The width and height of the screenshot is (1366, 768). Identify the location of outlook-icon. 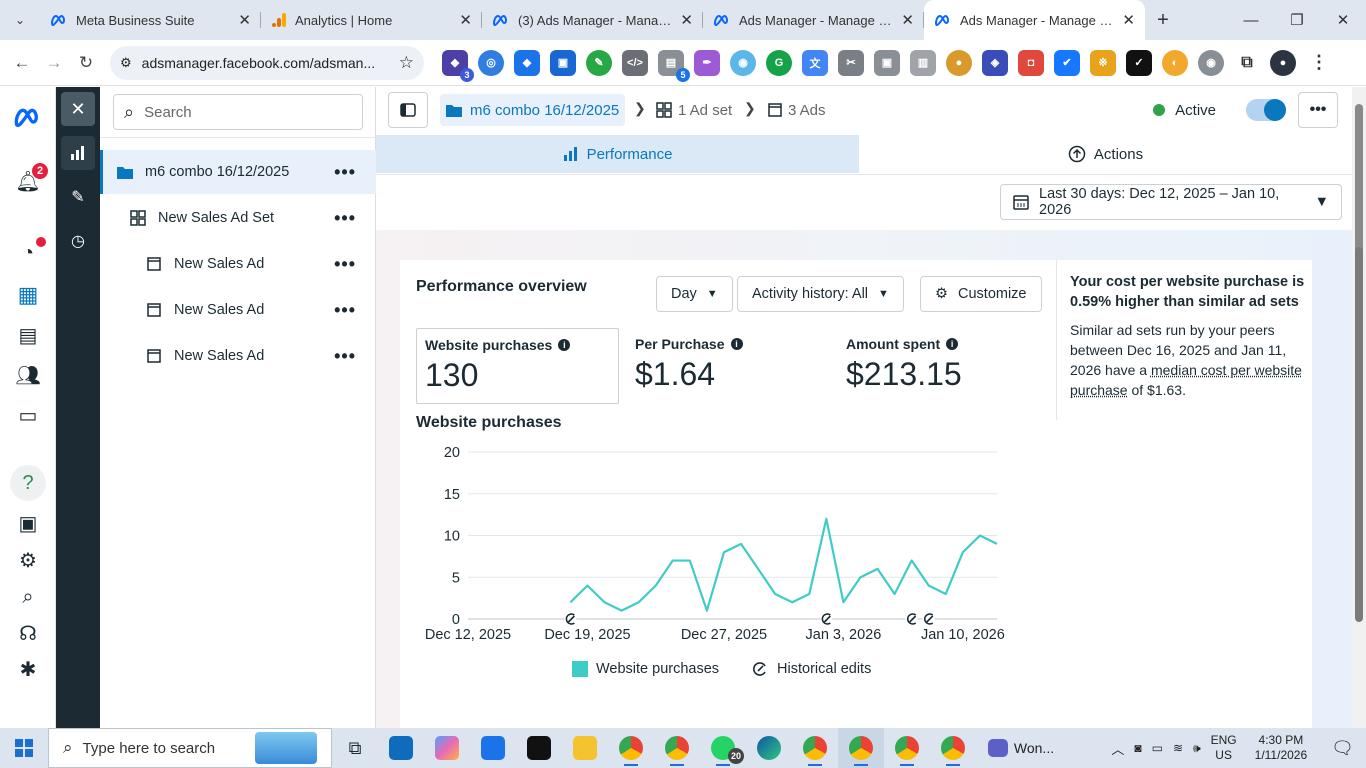
(401, 748).